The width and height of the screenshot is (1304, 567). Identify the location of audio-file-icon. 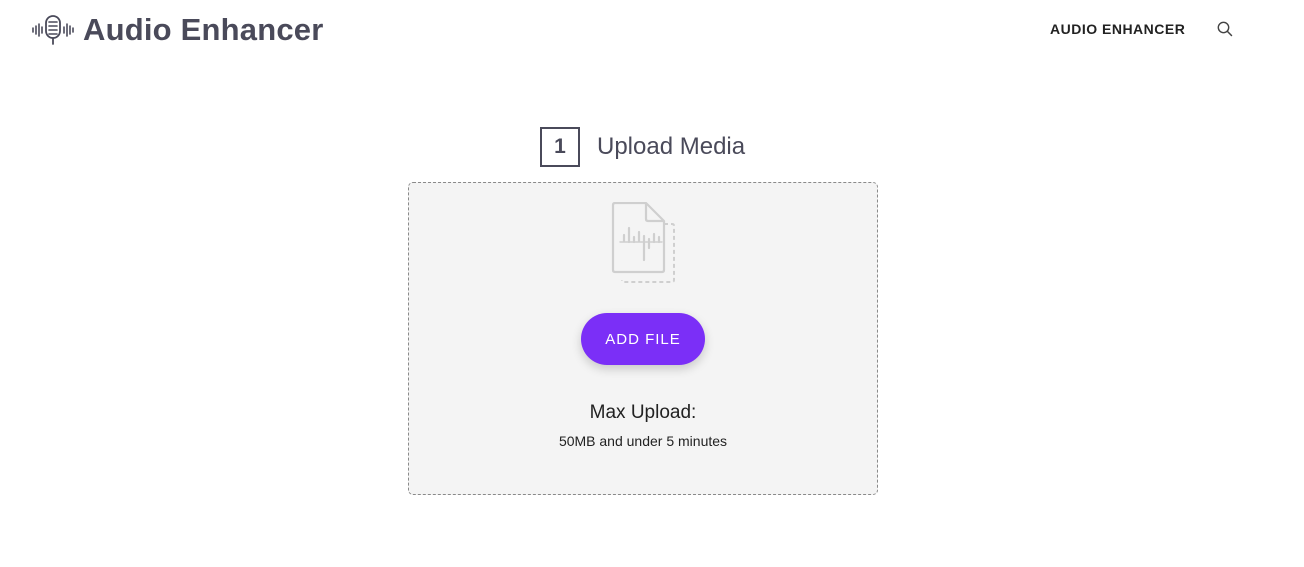
(643, 242).